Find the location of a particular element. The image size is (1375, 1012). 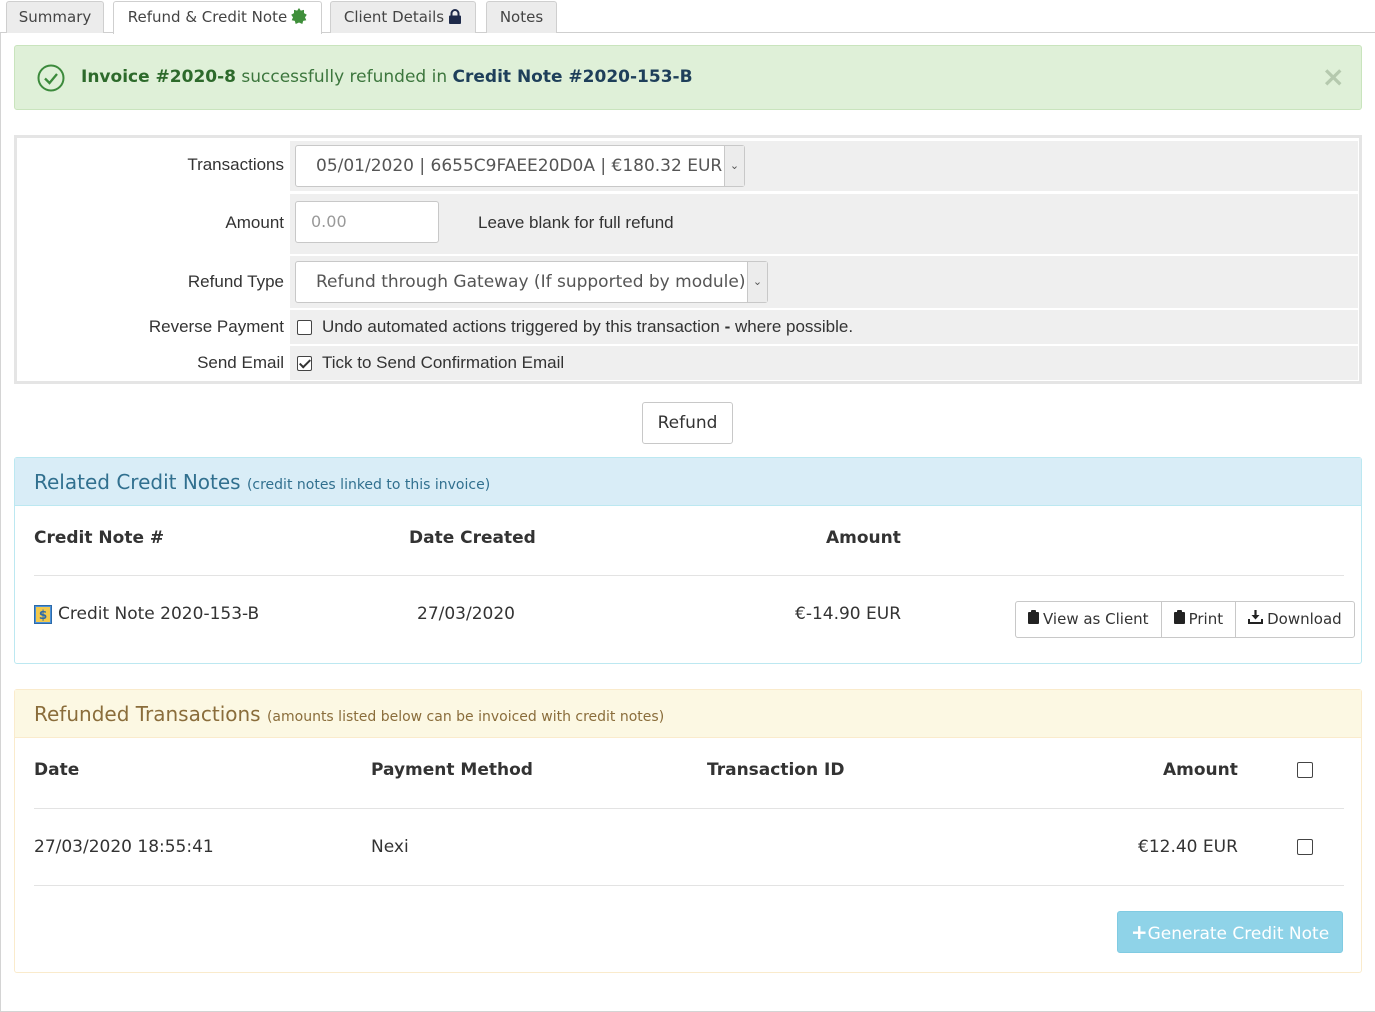

close-icon: × is located at coordinates (1333, 76).